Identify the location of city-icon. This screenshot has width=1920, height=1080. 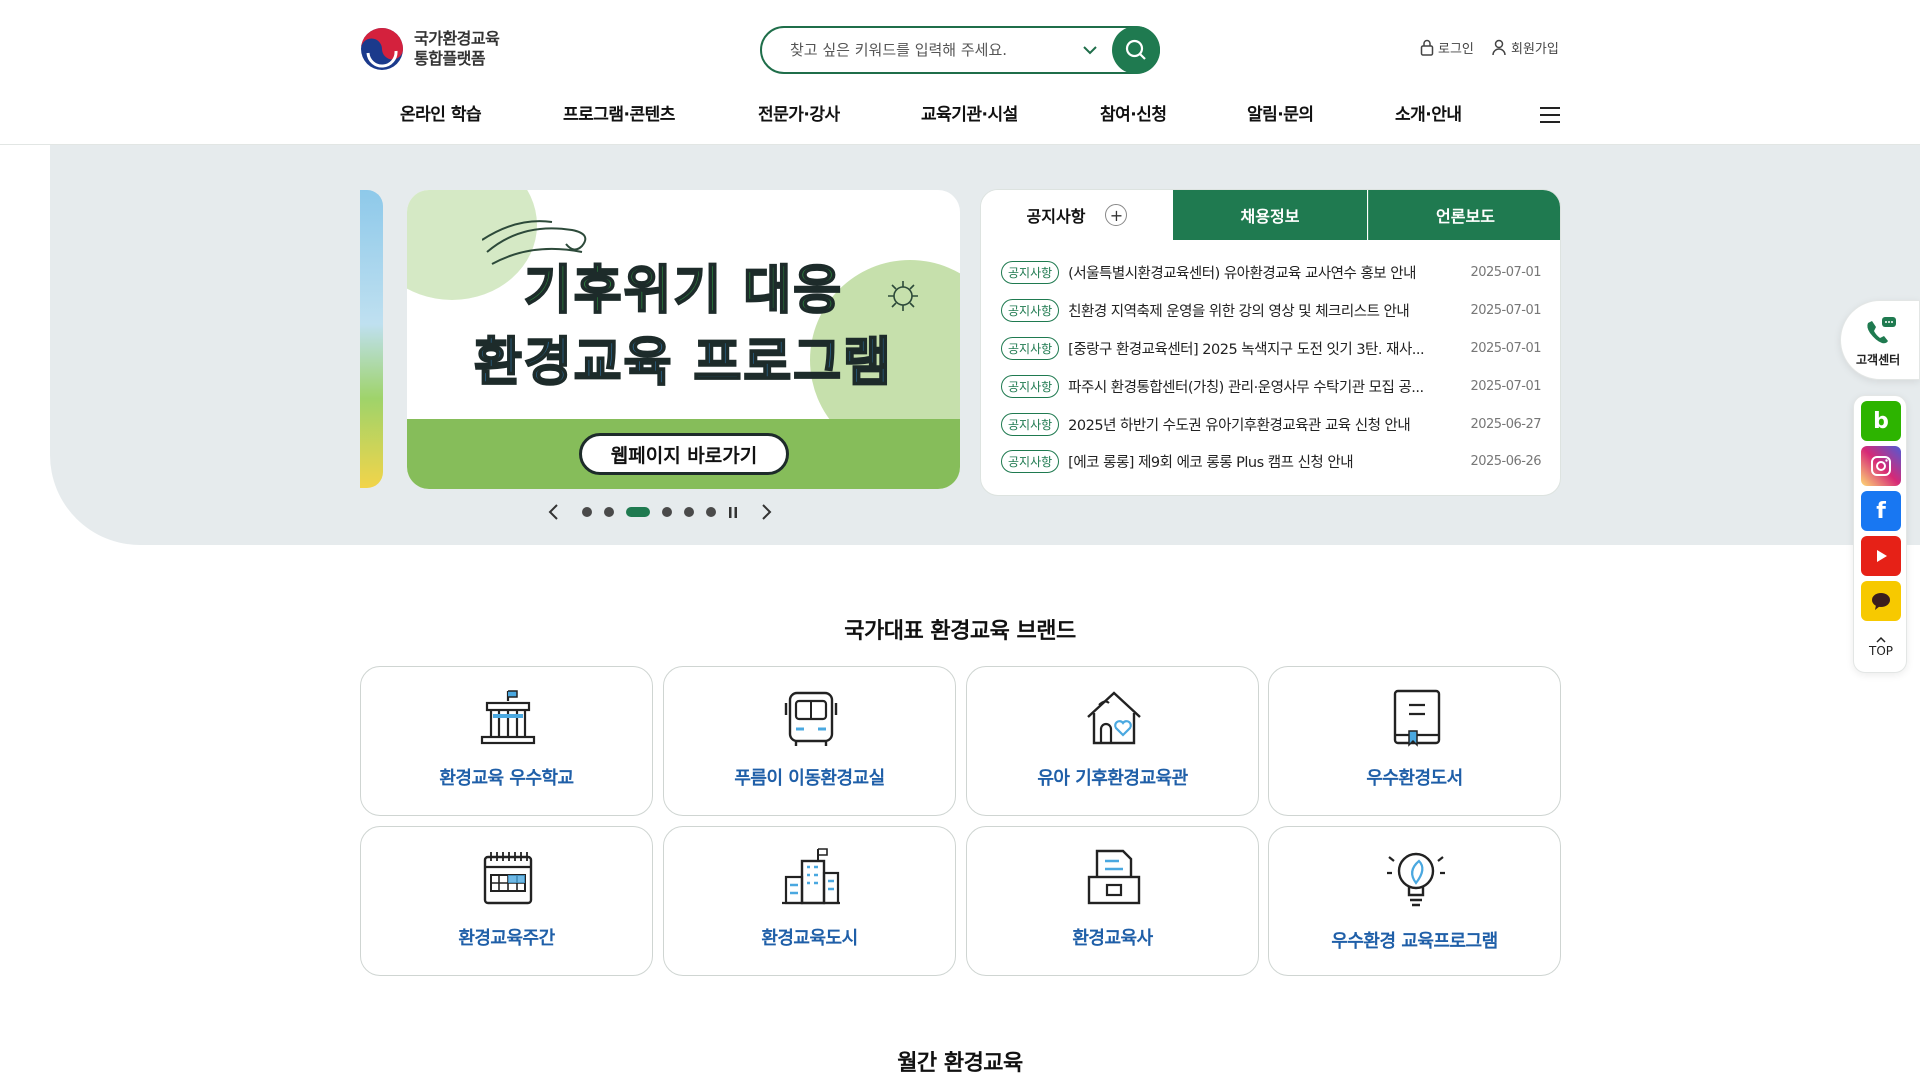
(811, 876).